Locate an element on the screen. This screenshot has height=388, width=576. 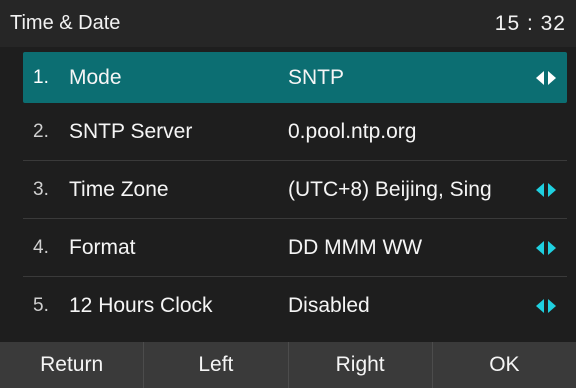
row-value: DD MMM WW is located at coordinates (355, 247).